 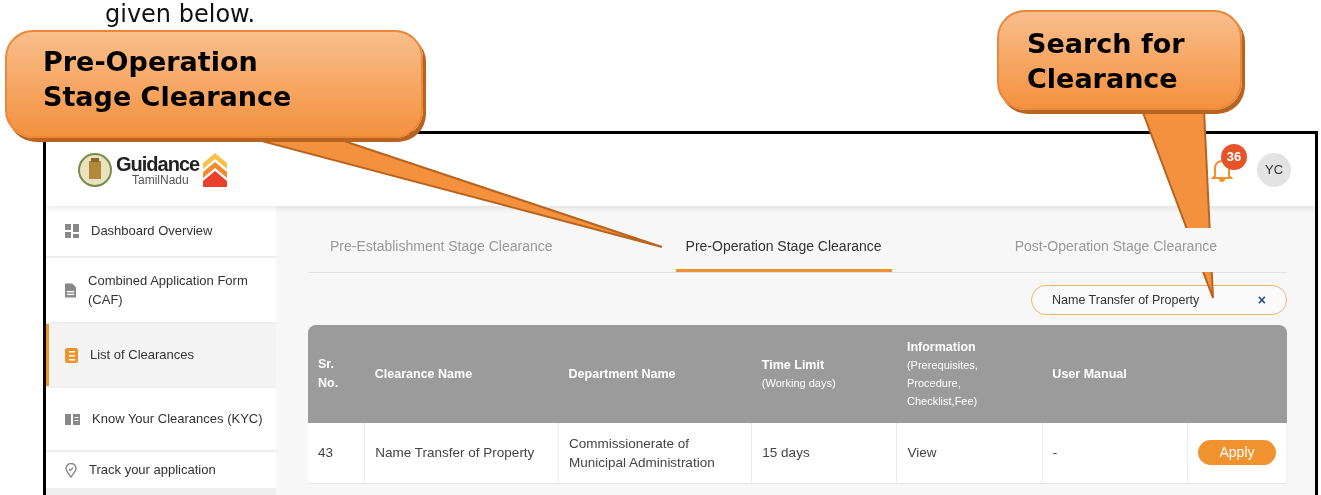 I want to click on table-cell: -, so click(x=1115, y=453).